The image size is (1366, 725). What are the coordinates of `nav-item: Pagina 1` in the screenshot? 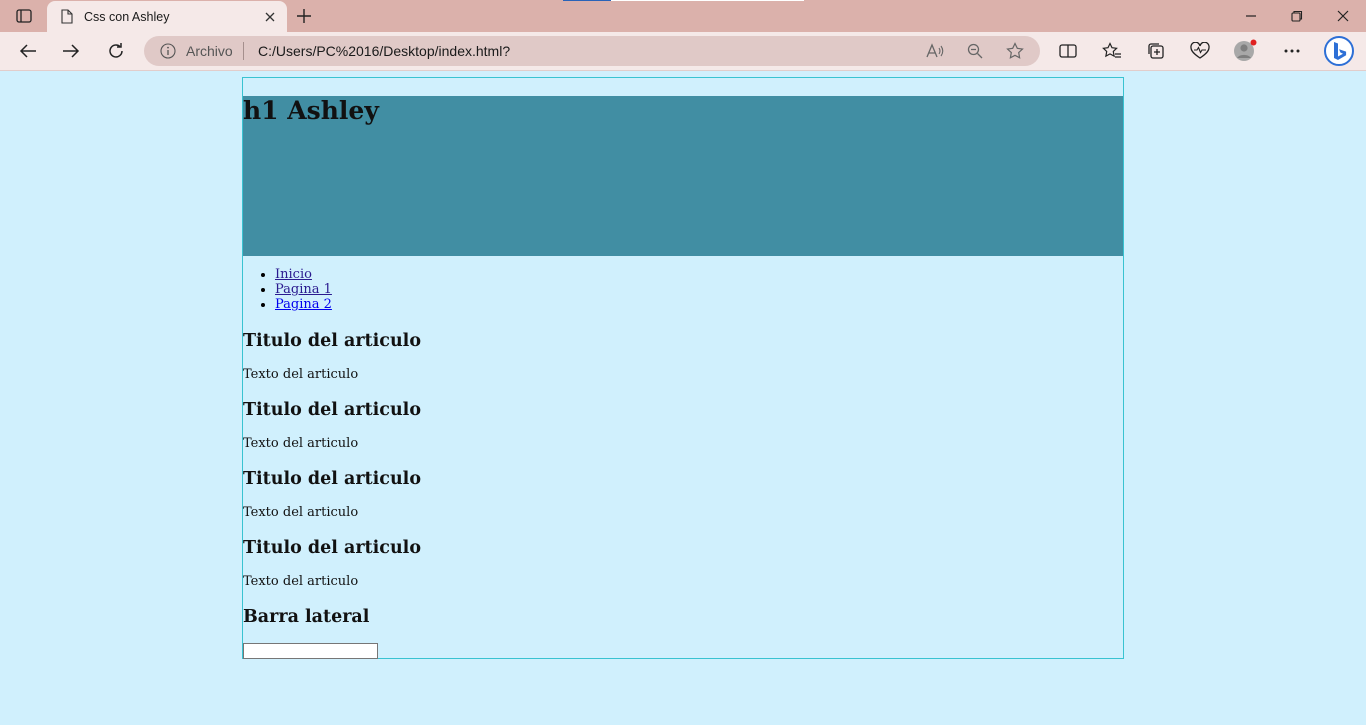 It's located at (303, 289).